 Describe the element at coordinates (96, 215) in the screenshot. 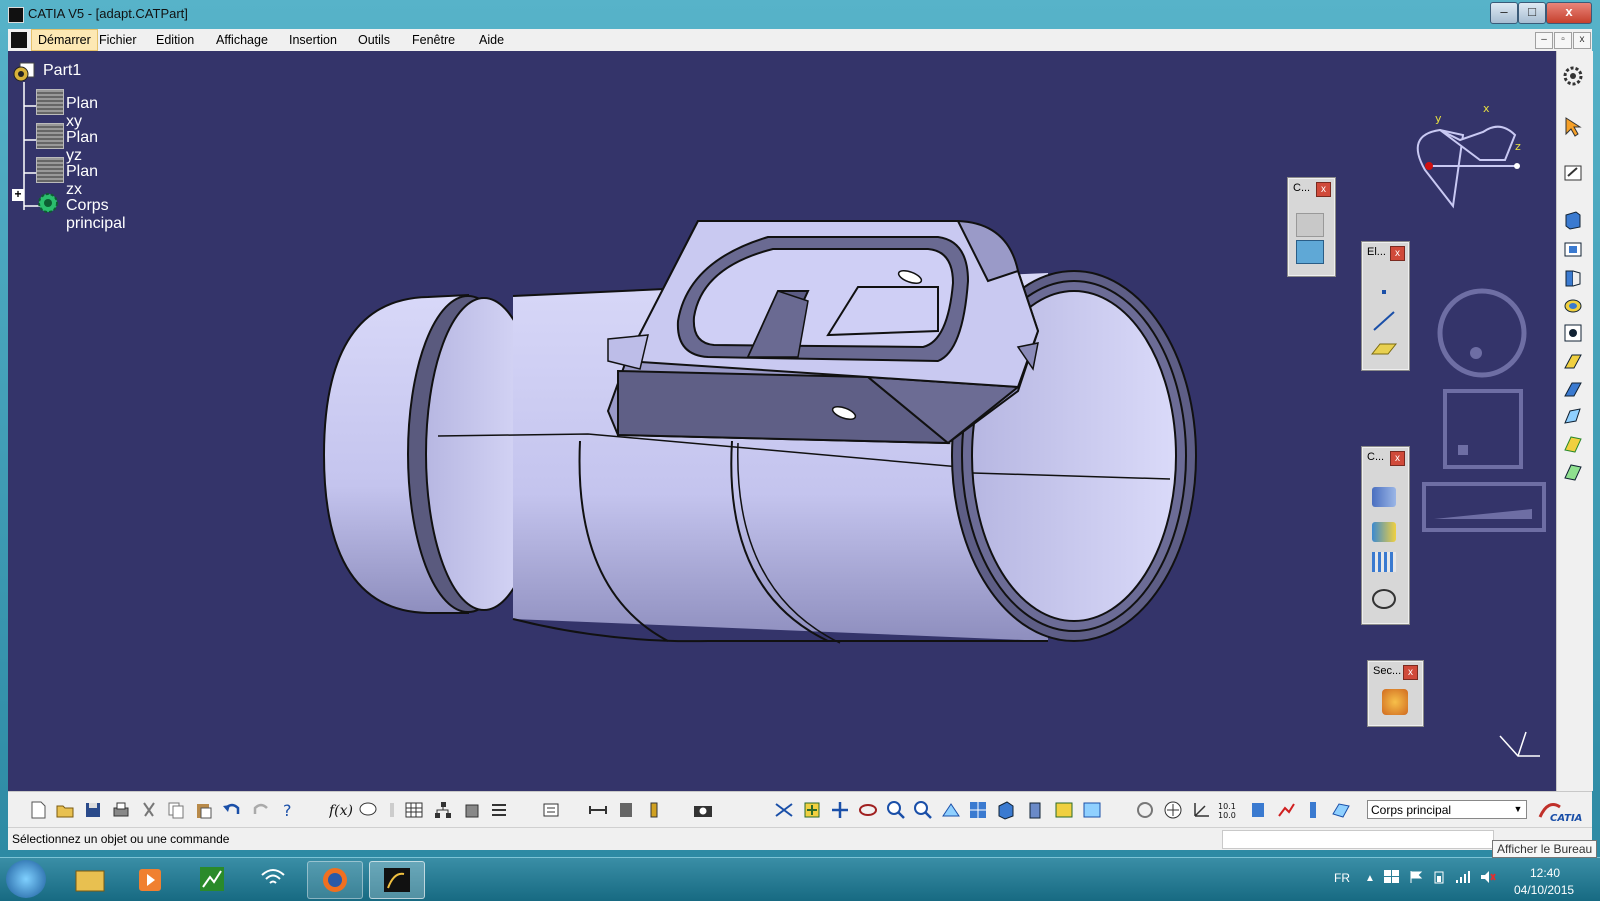

I see `tree-item-corps-principal: Corps principal` at that location.